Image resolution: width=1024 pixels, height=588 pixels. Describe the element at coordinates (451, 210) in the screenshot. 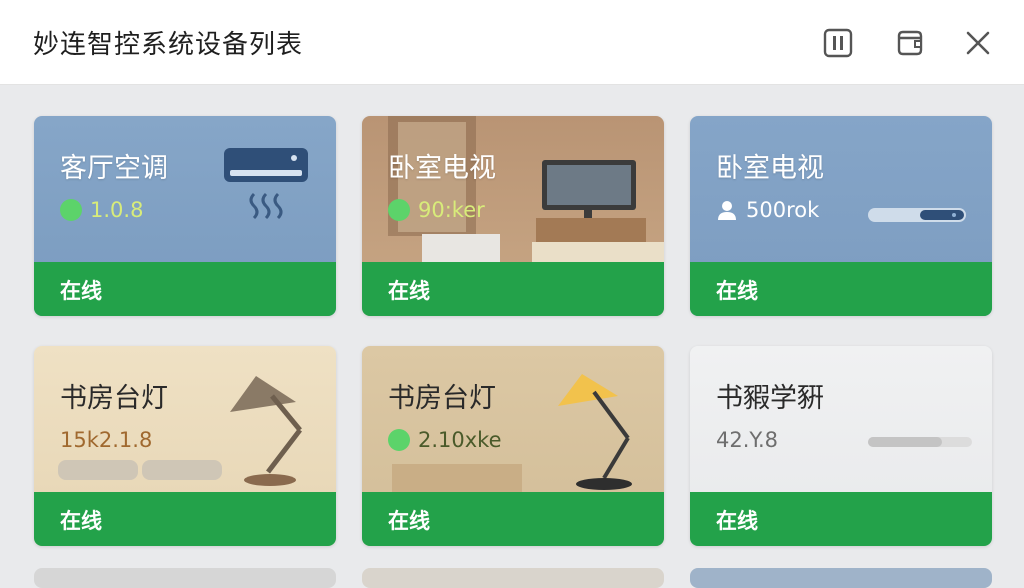

I see `device-value: 90:ker` at that location.